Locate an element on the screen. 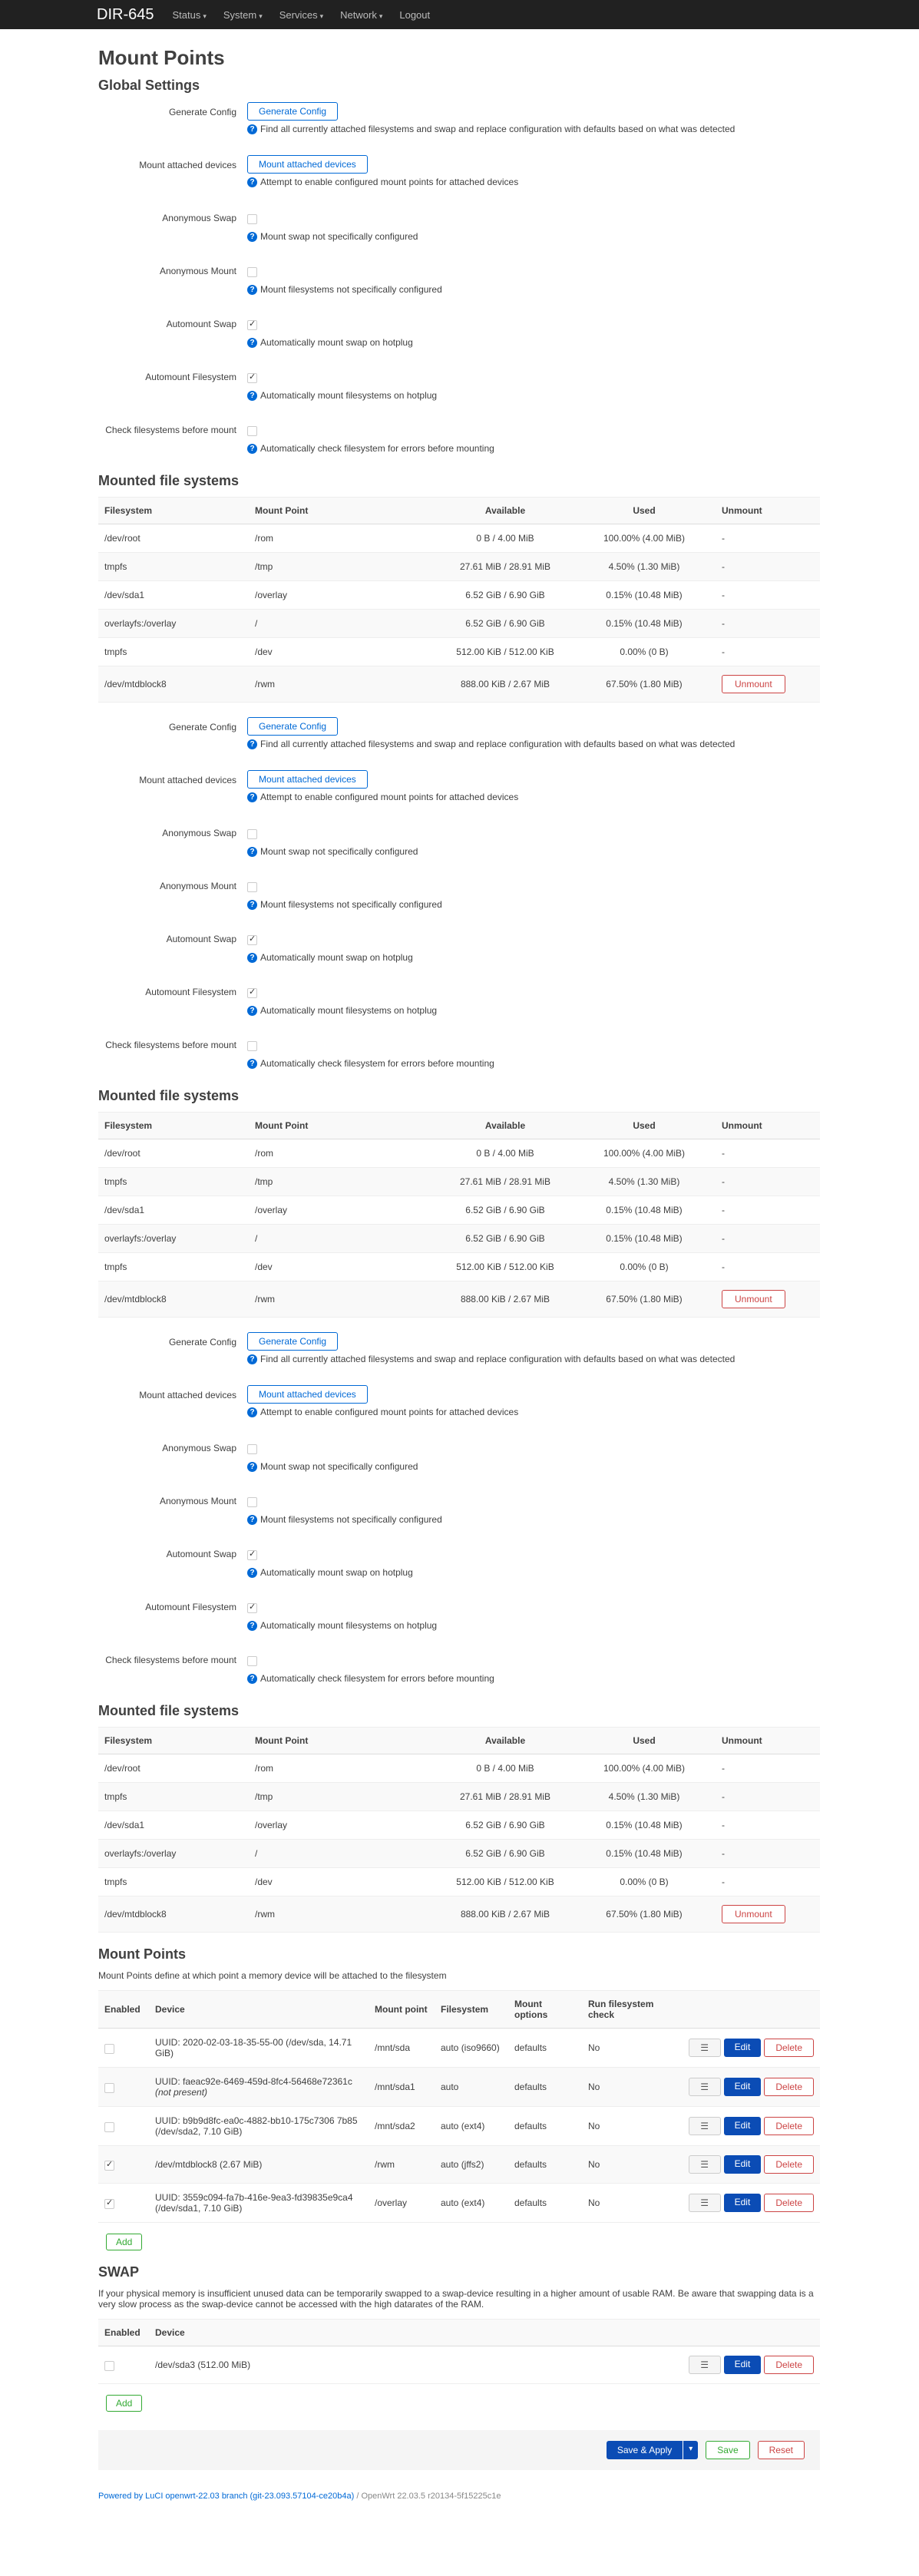 This screenshot has width=919, height=2576. swap-enabled-checkbox is located at coordinates (109, 2366).